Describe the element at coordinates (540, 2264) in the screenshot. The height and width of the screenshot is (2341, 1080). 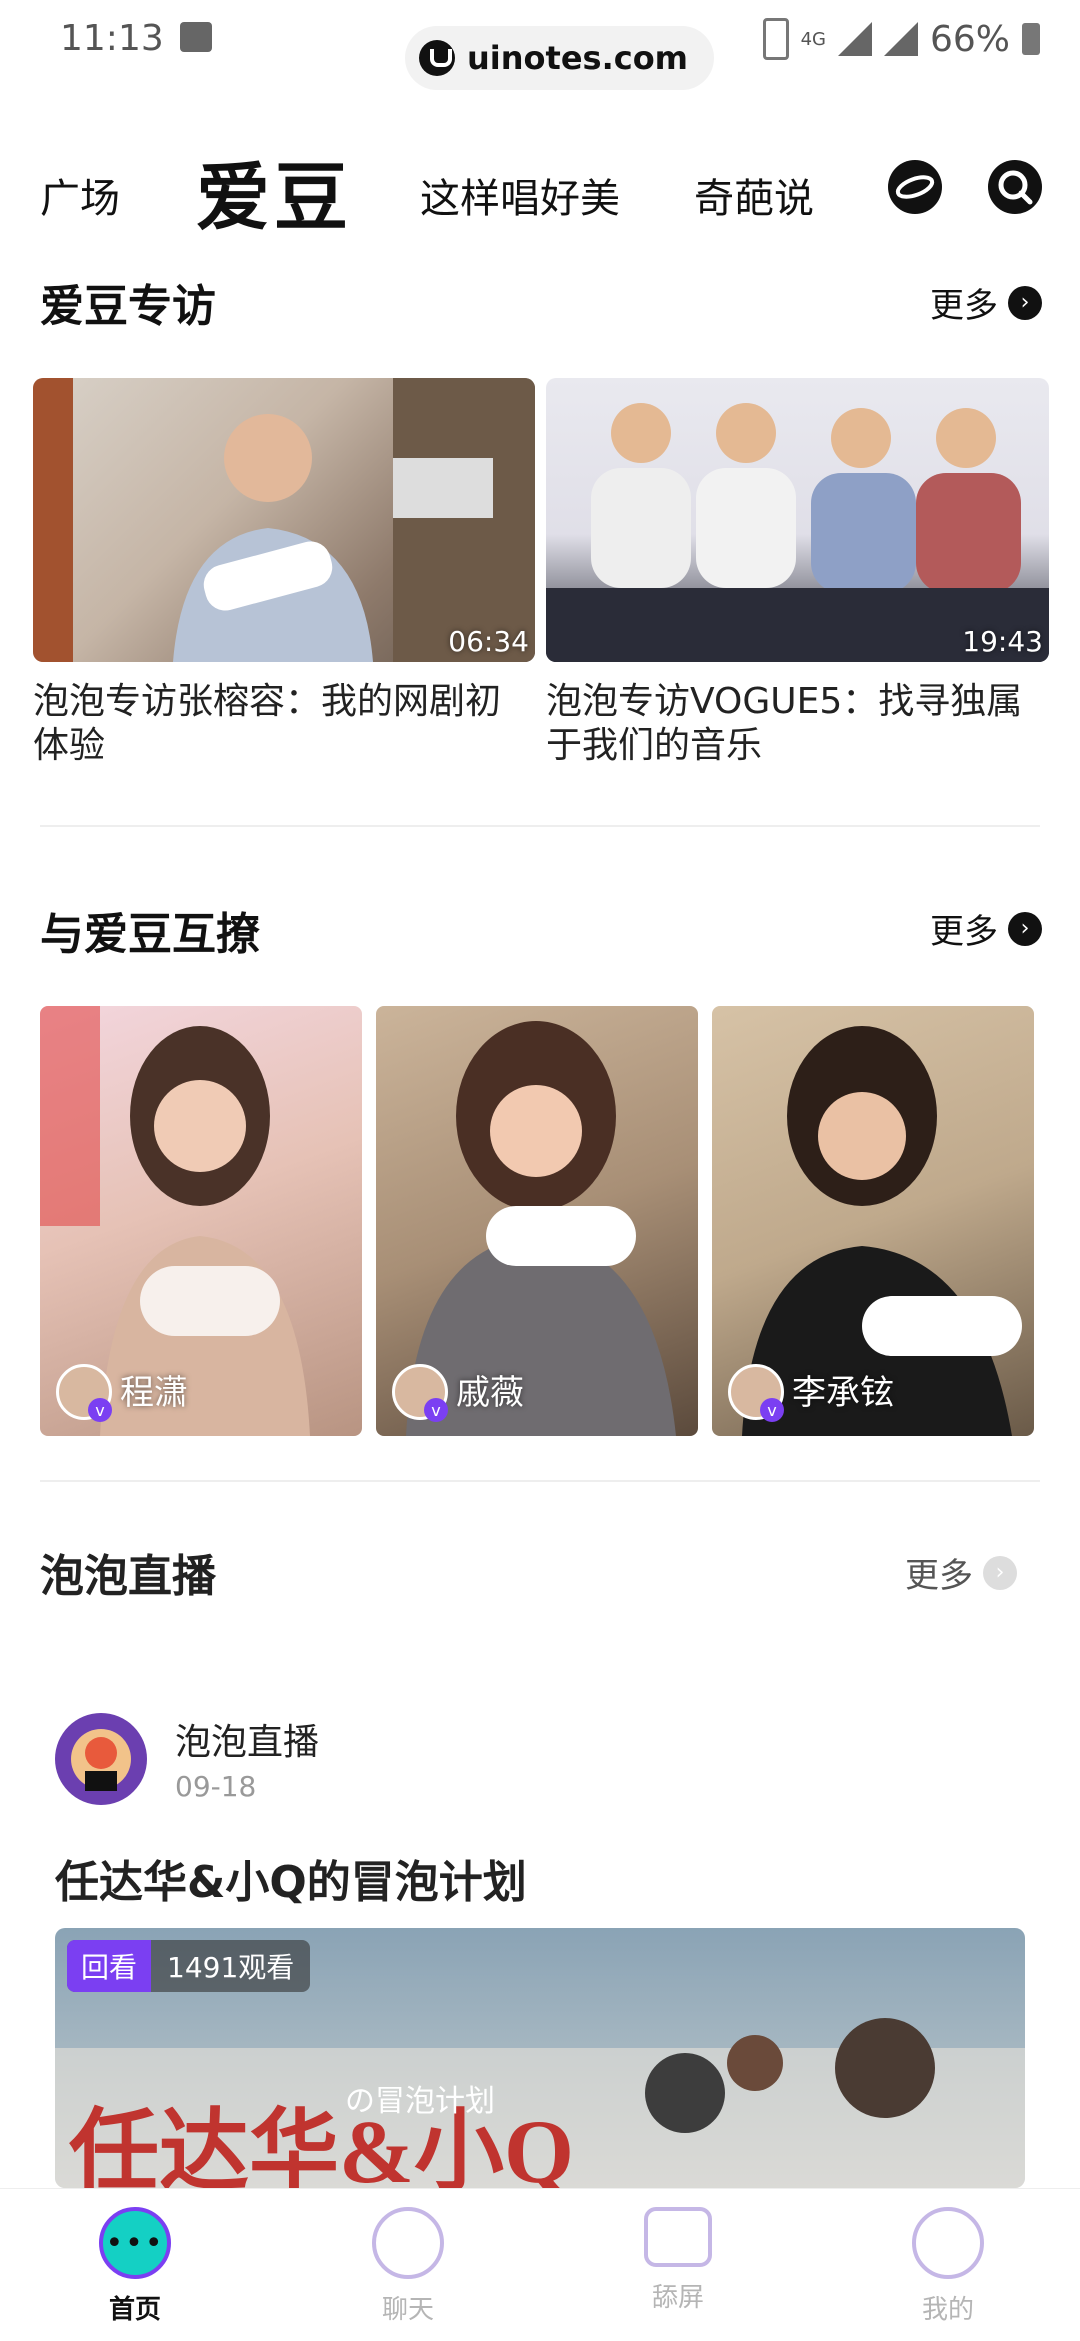
I see `bottom-nav: ••• 首页 聊天 舔屏 我的` at that location.